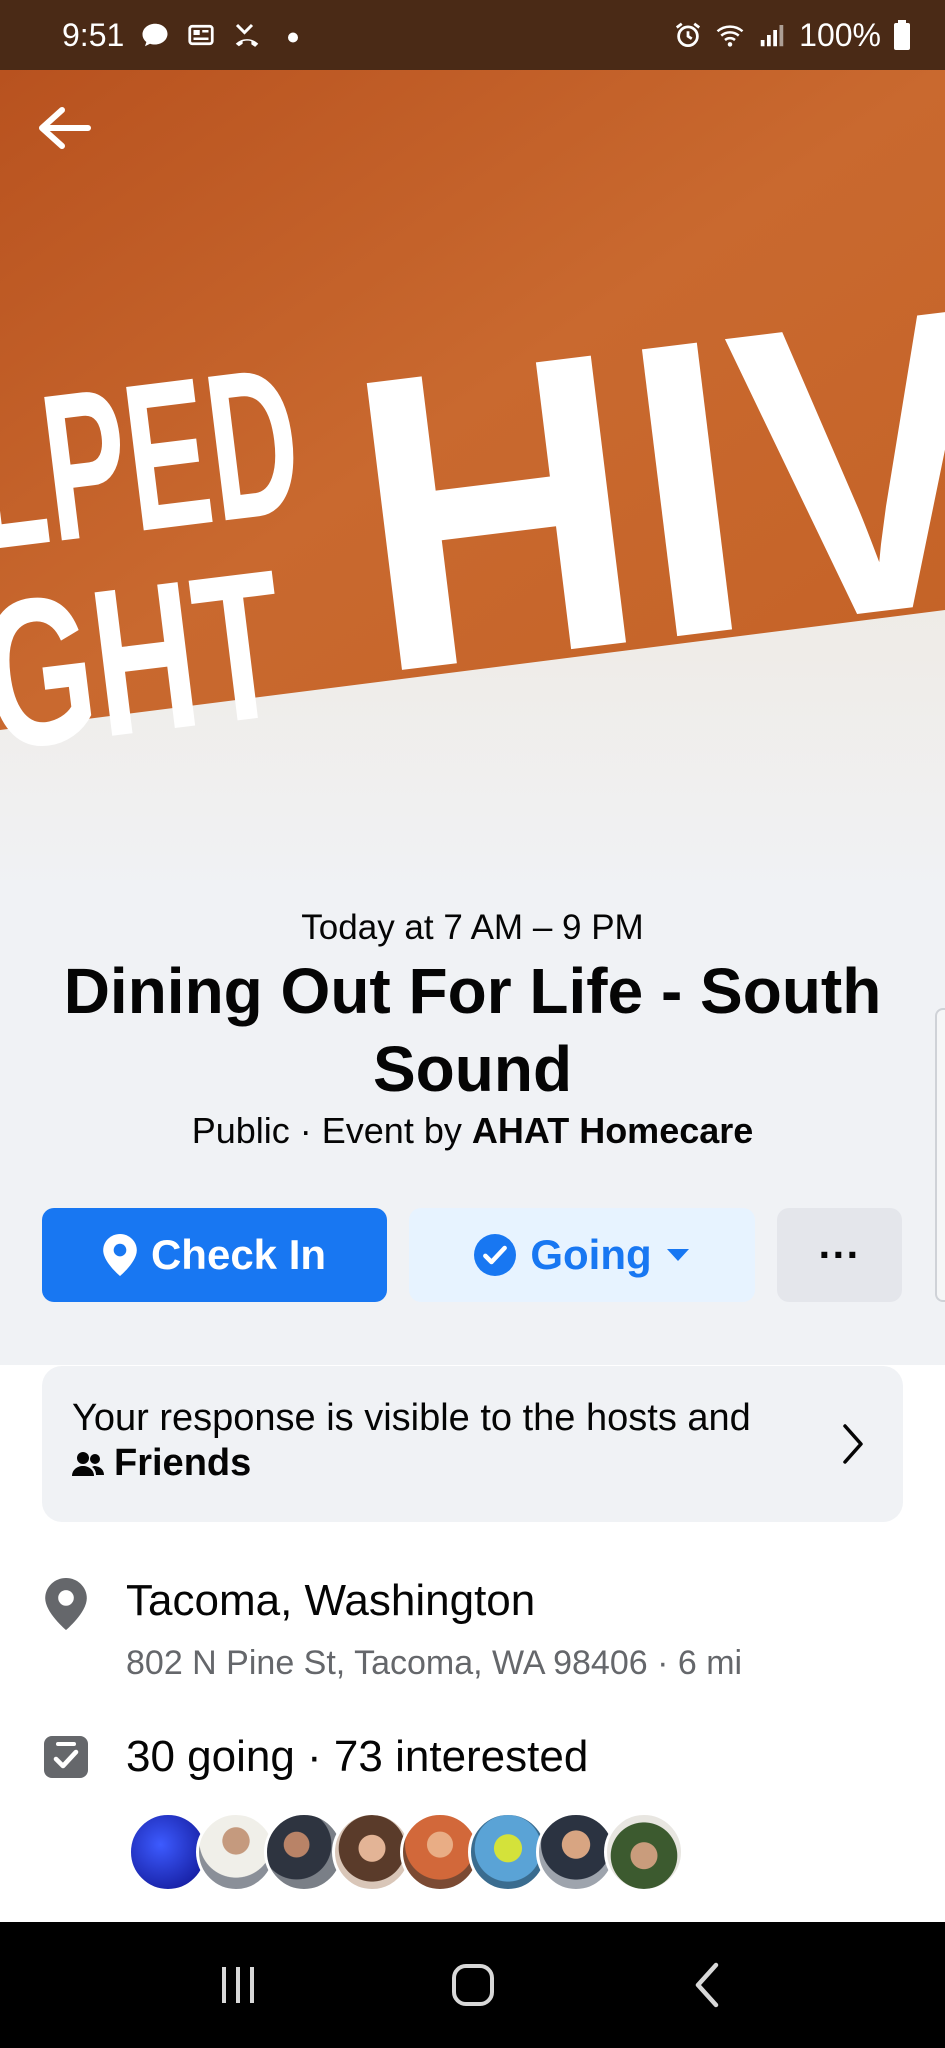  Describe the element at coordinates (238, 1254) in the screenshot. I see `check-in-label: Check In` at that location.